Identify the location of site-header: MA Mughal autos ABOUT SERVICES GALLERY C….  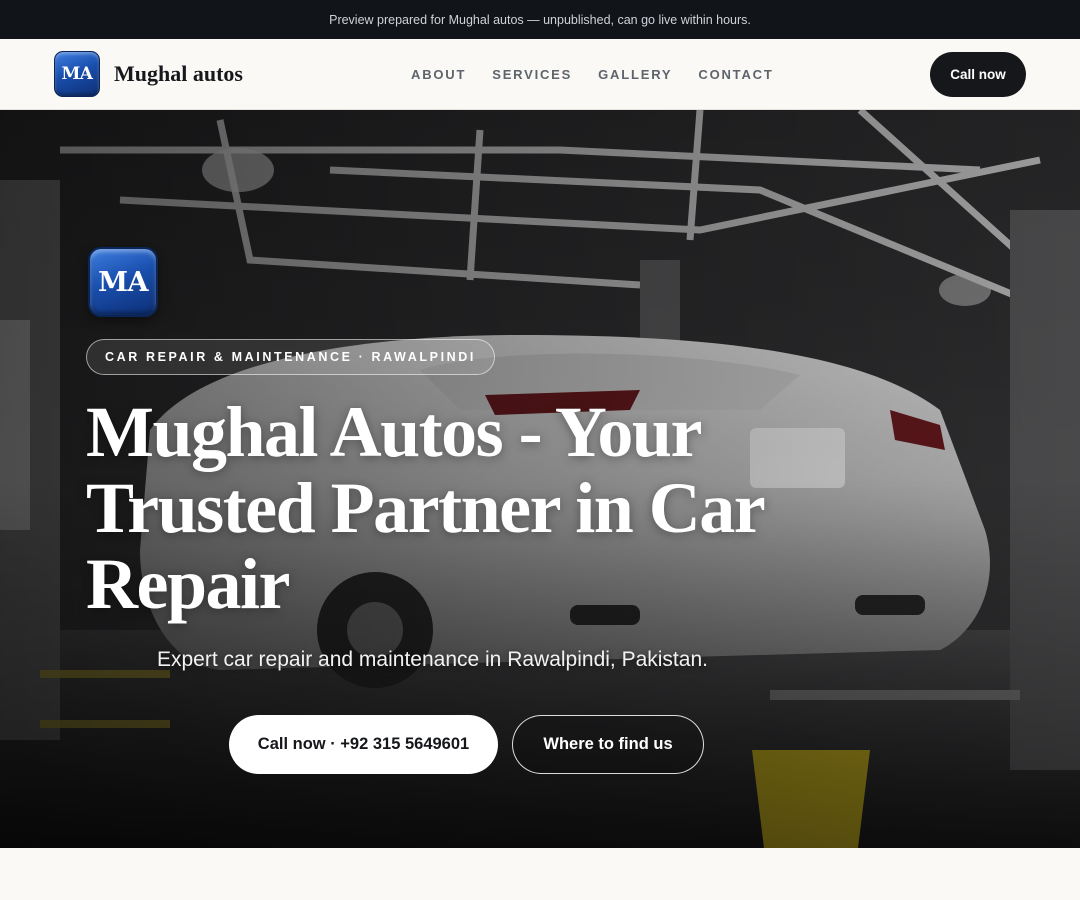
(540, 74).